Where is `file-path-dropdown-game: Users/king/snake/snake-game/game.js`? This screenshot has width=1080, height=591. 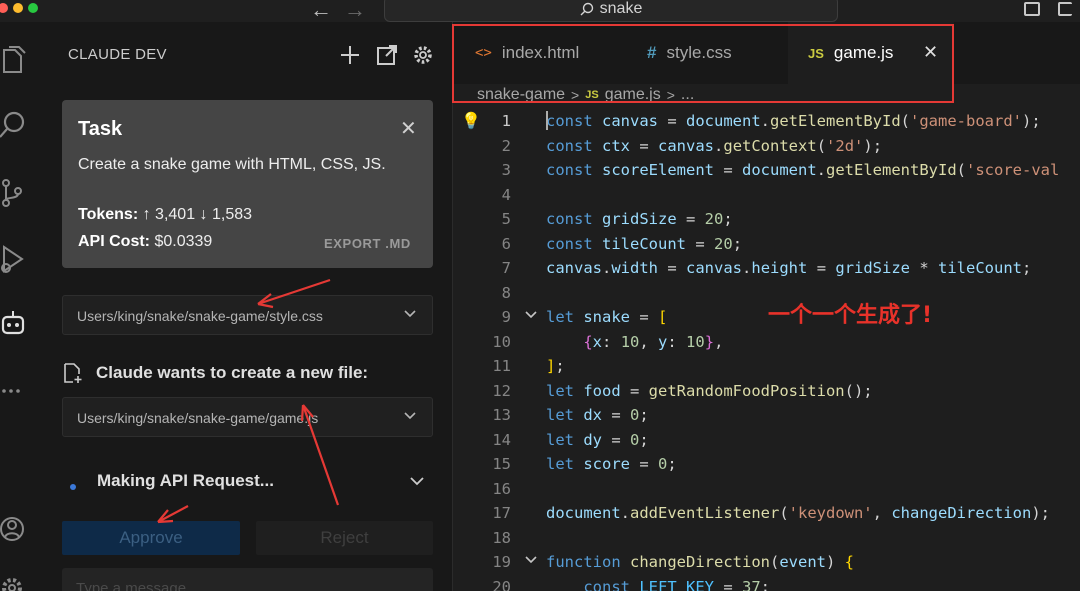
file-path-dropdown-game: Users/king/snake/snake-game/game.js is located at coordinates (247, 417).